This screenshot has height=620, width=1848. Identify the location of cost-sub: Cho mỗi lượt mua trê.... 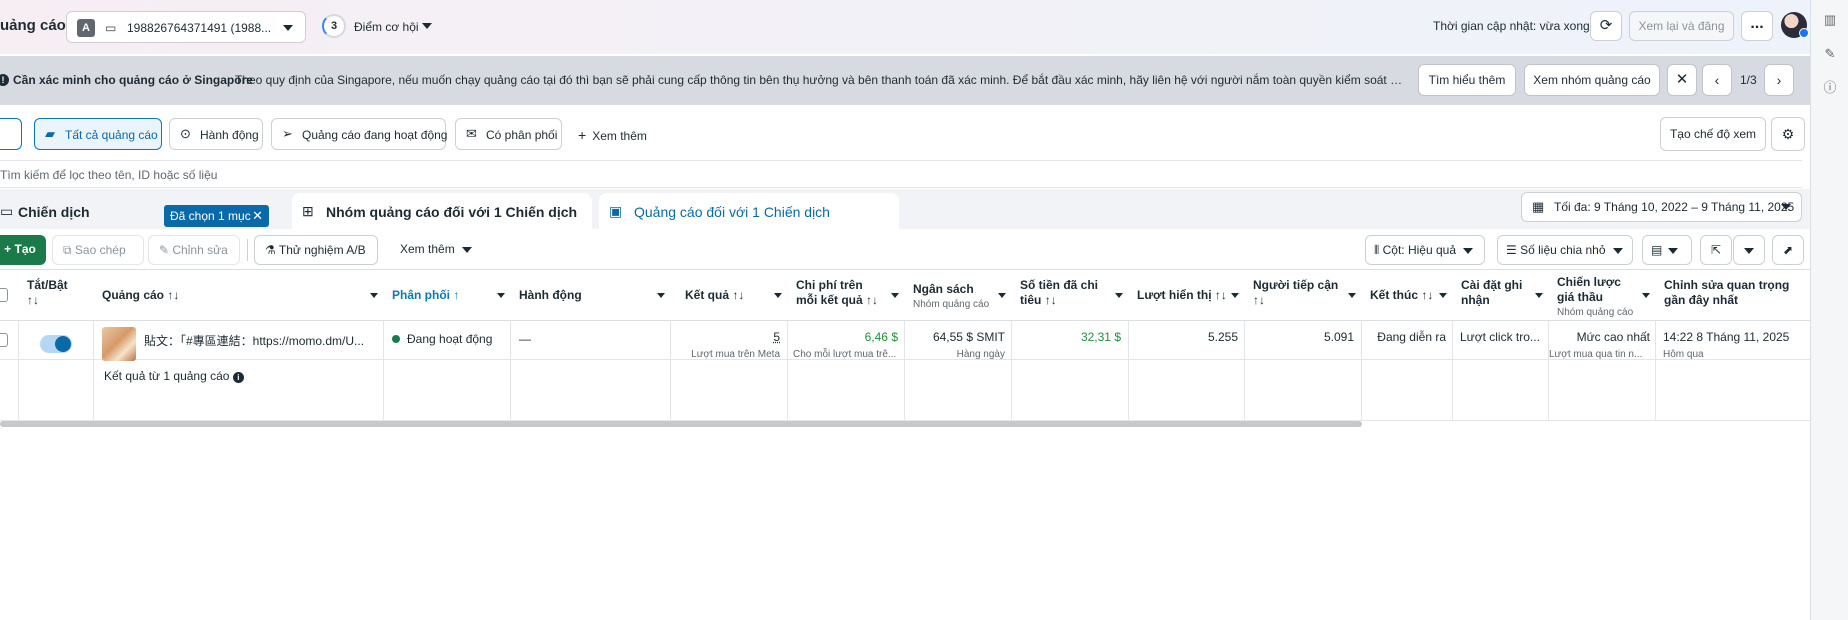
(845, 354).